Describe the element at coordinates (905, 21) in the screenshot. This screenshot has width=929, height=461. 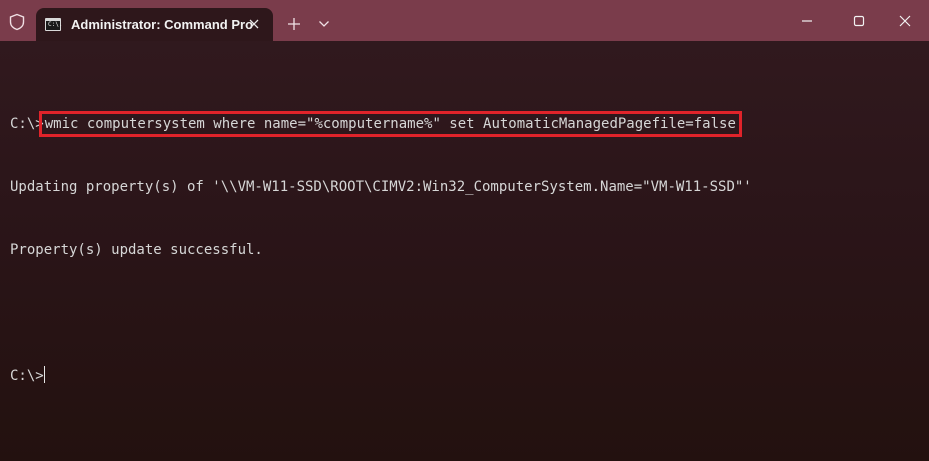
I see `window-close-icon` at that location.